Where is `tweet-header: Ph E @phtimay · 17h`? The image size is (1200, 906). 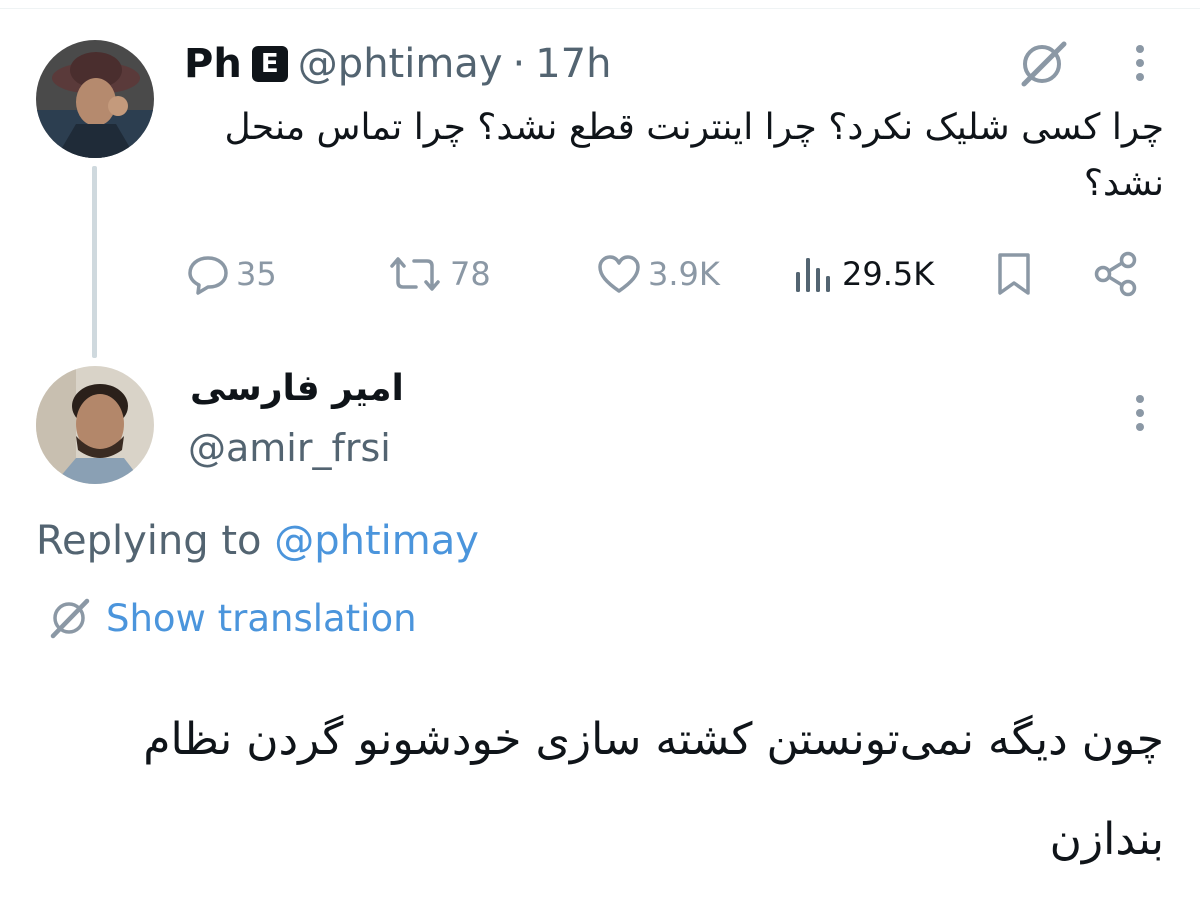 tweet-header: Ph E @phtimay · 17h is located at coordinates (397, 64).